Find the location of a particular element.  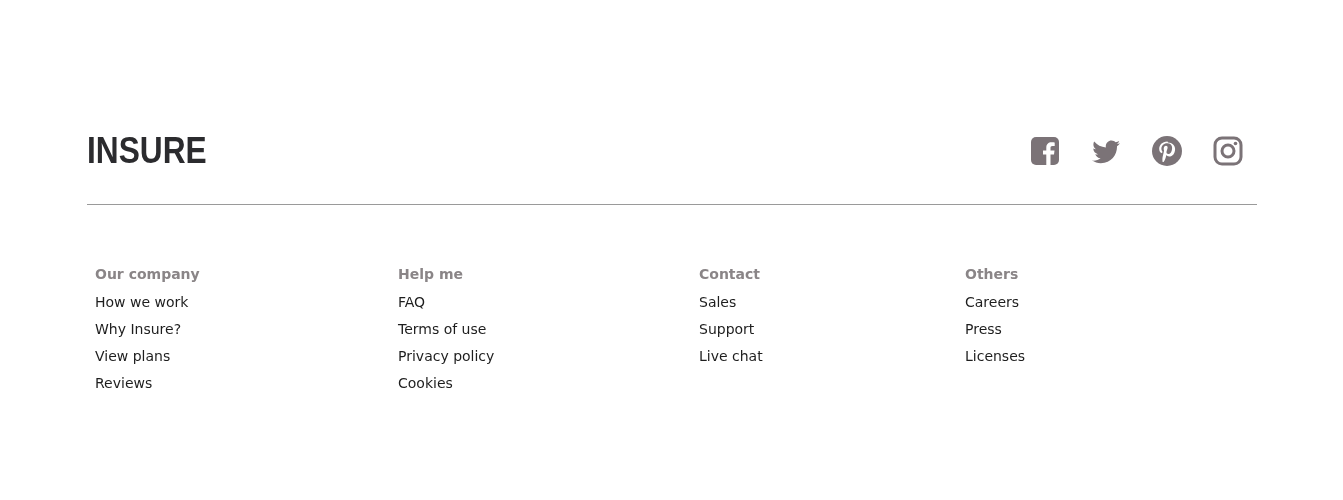

footer-link: Licenses is located at coordinates (1111, 356).